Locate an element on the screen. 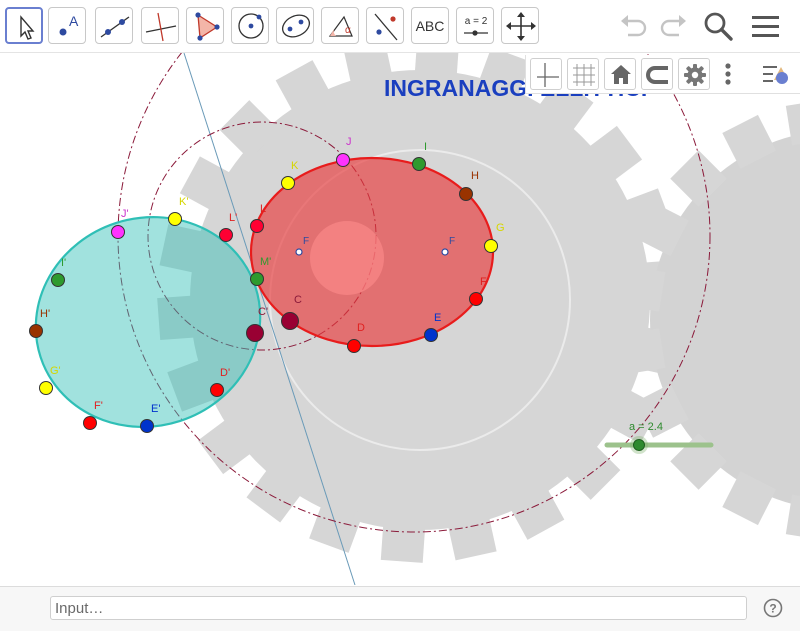 The height and width of the screenshot is (631, 800). point-tool-button: A is located at coordinates (67, 25).